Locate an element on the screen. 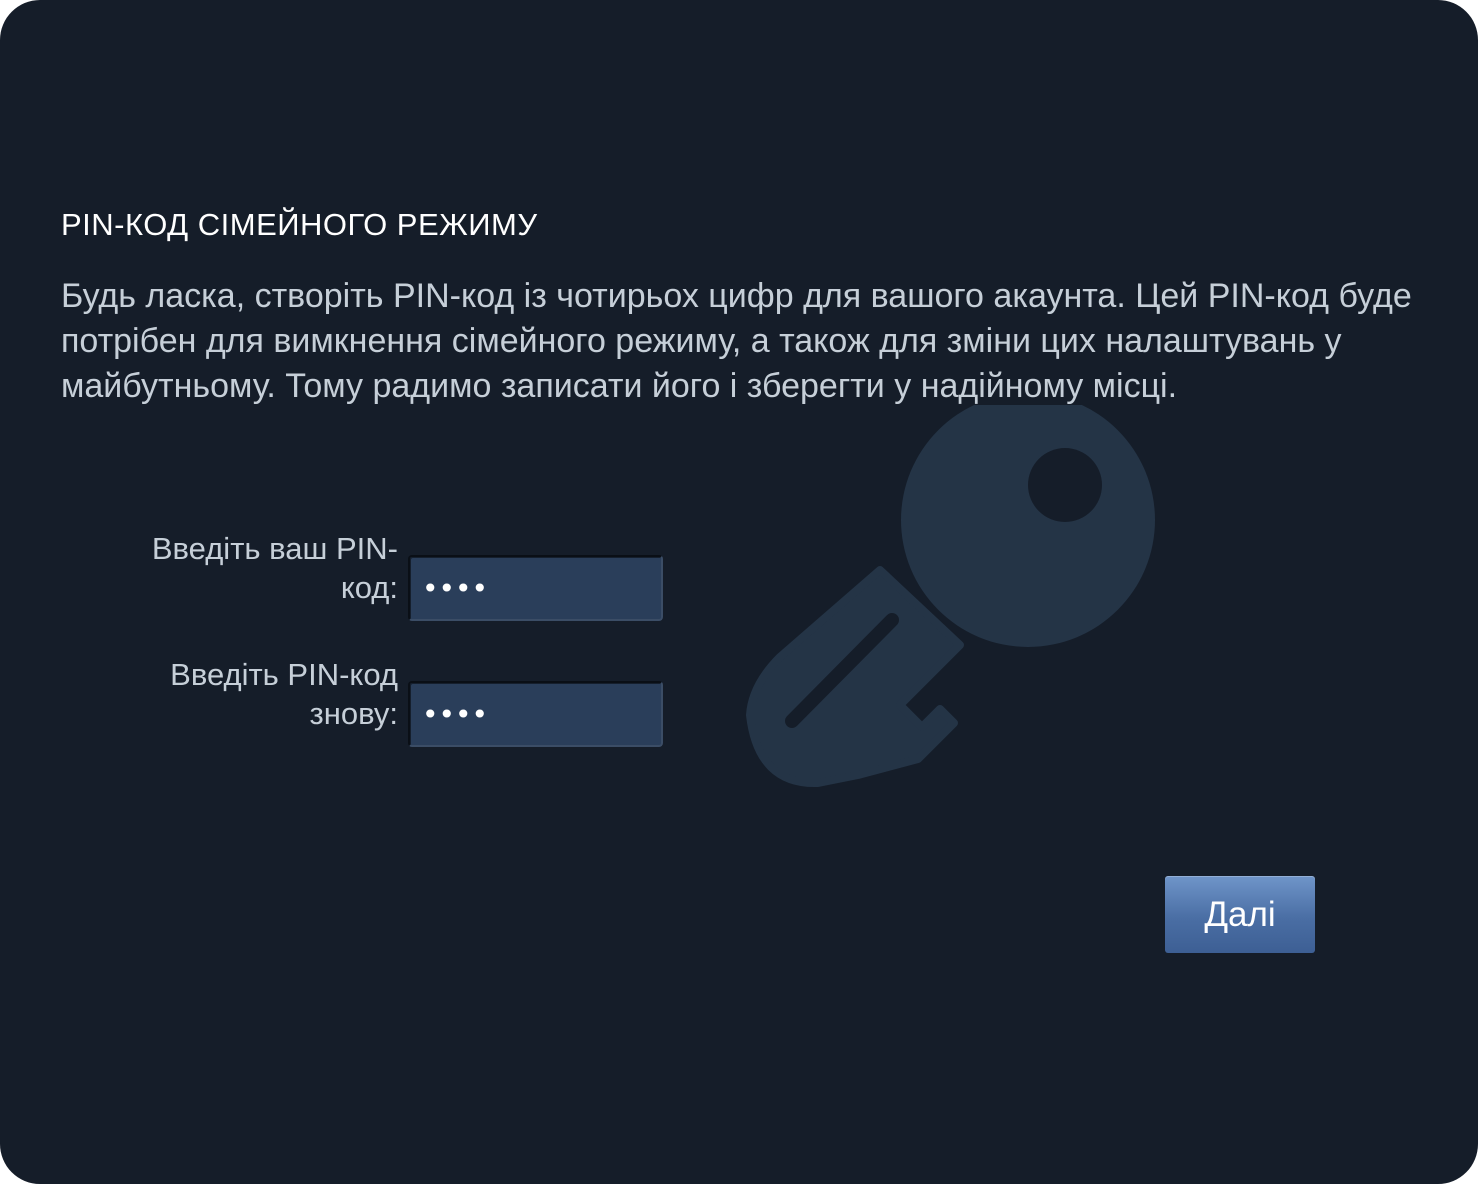 This screenshot has height=1184, width=1478. next-button: Далі is located at coordinates (1240, 914).